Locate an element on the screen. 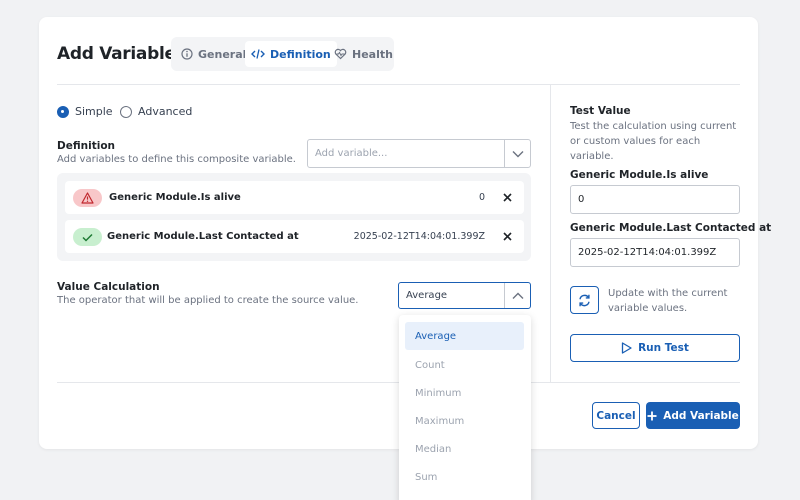 Image resolution: width=800 pixels, height=500 pixels. column-divider is located at coordinates (550, 233).